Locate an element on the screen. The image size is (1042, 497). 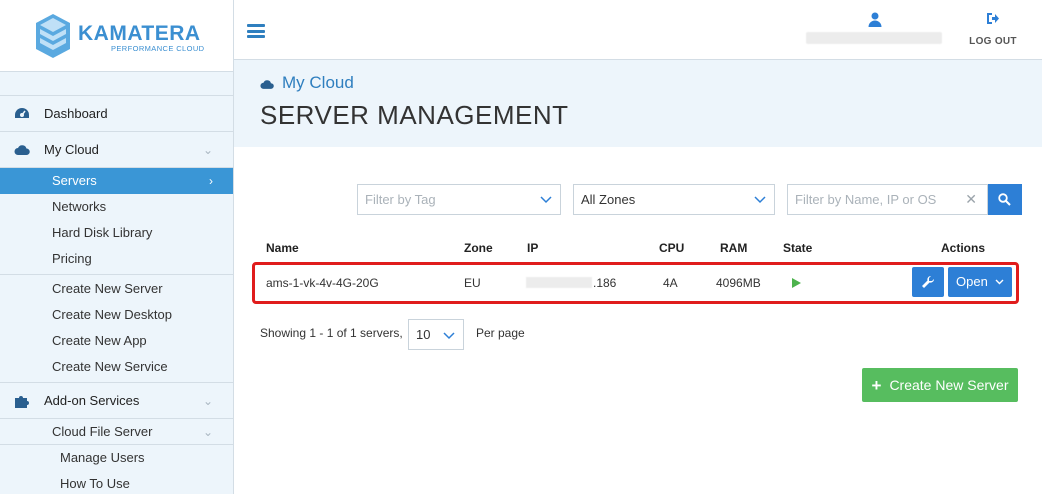
kamatera-logo-icon is located at coordinates (53, 36).